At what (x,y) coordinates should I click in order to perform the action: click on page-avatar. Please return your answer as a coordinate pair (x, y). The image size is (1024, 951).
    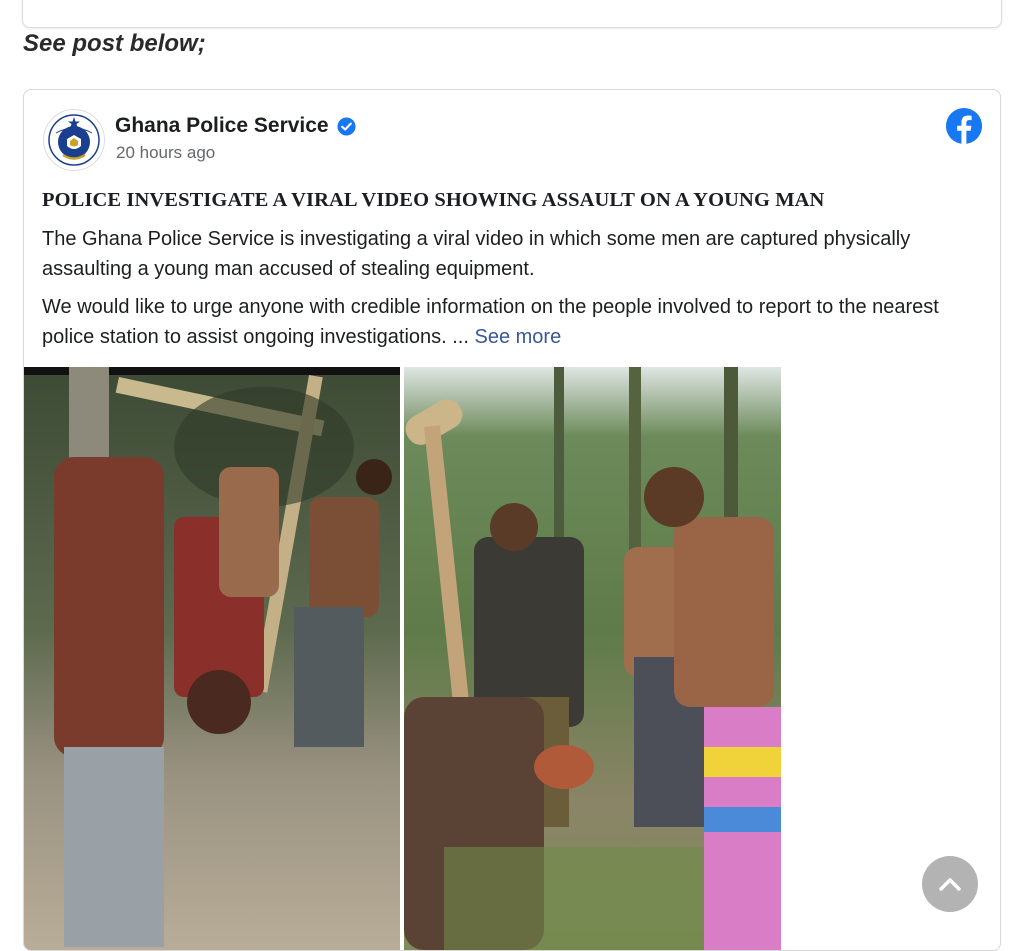
    Looking at the image, I should click on (74, 140).